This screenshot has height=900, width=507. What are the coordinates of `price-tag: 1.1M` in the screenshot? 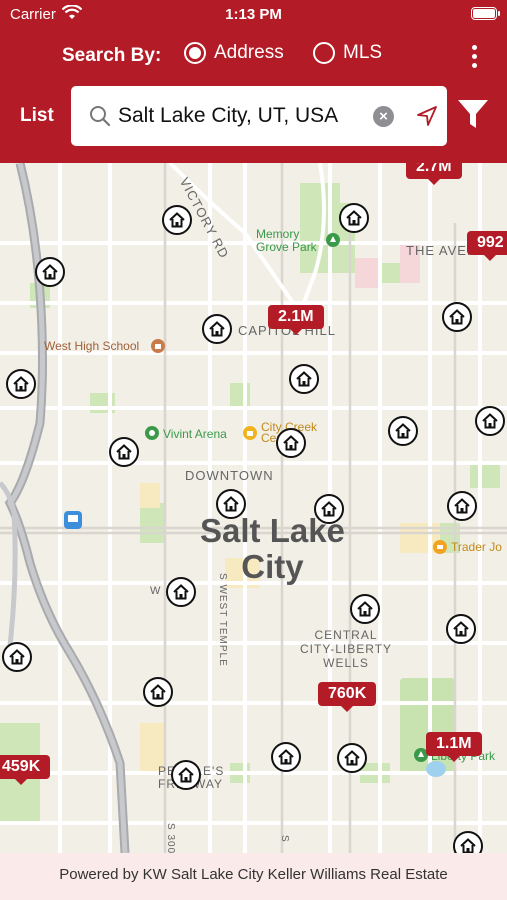 It's located at (454, 747).